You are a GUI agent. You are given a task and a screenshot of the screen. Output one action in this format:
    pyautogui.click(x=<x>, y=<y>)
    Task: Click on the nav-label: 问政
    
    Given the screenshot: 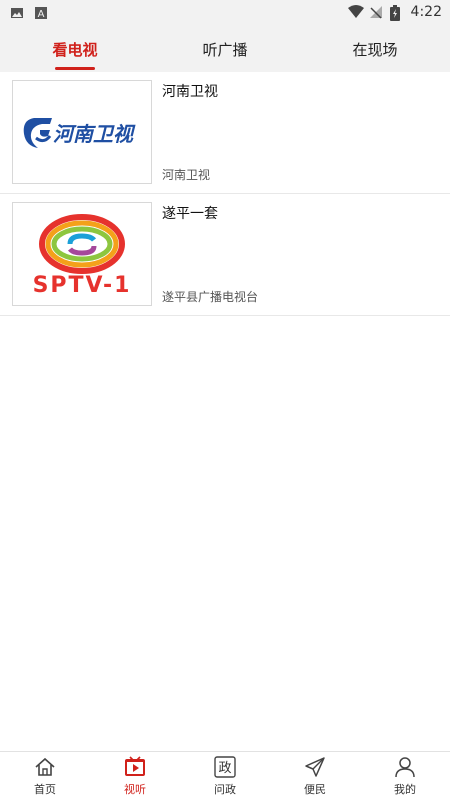 What is the action you would take?
    pyautogui.click(x=225, y=789)
    